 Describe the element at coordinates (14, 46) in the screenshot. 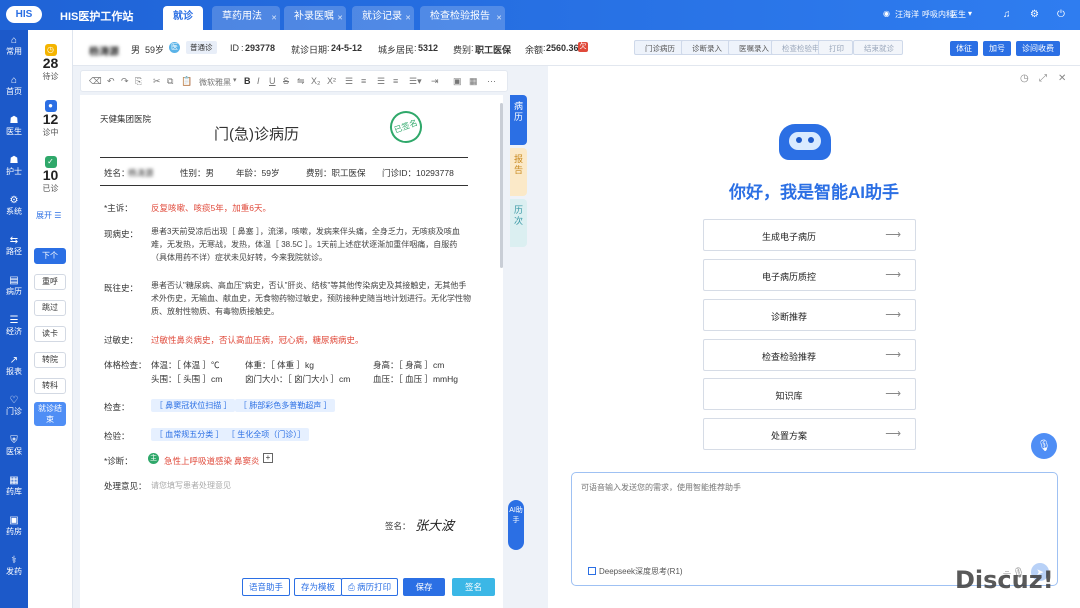

I see `nav-common: ⌂ 常用` at that location.